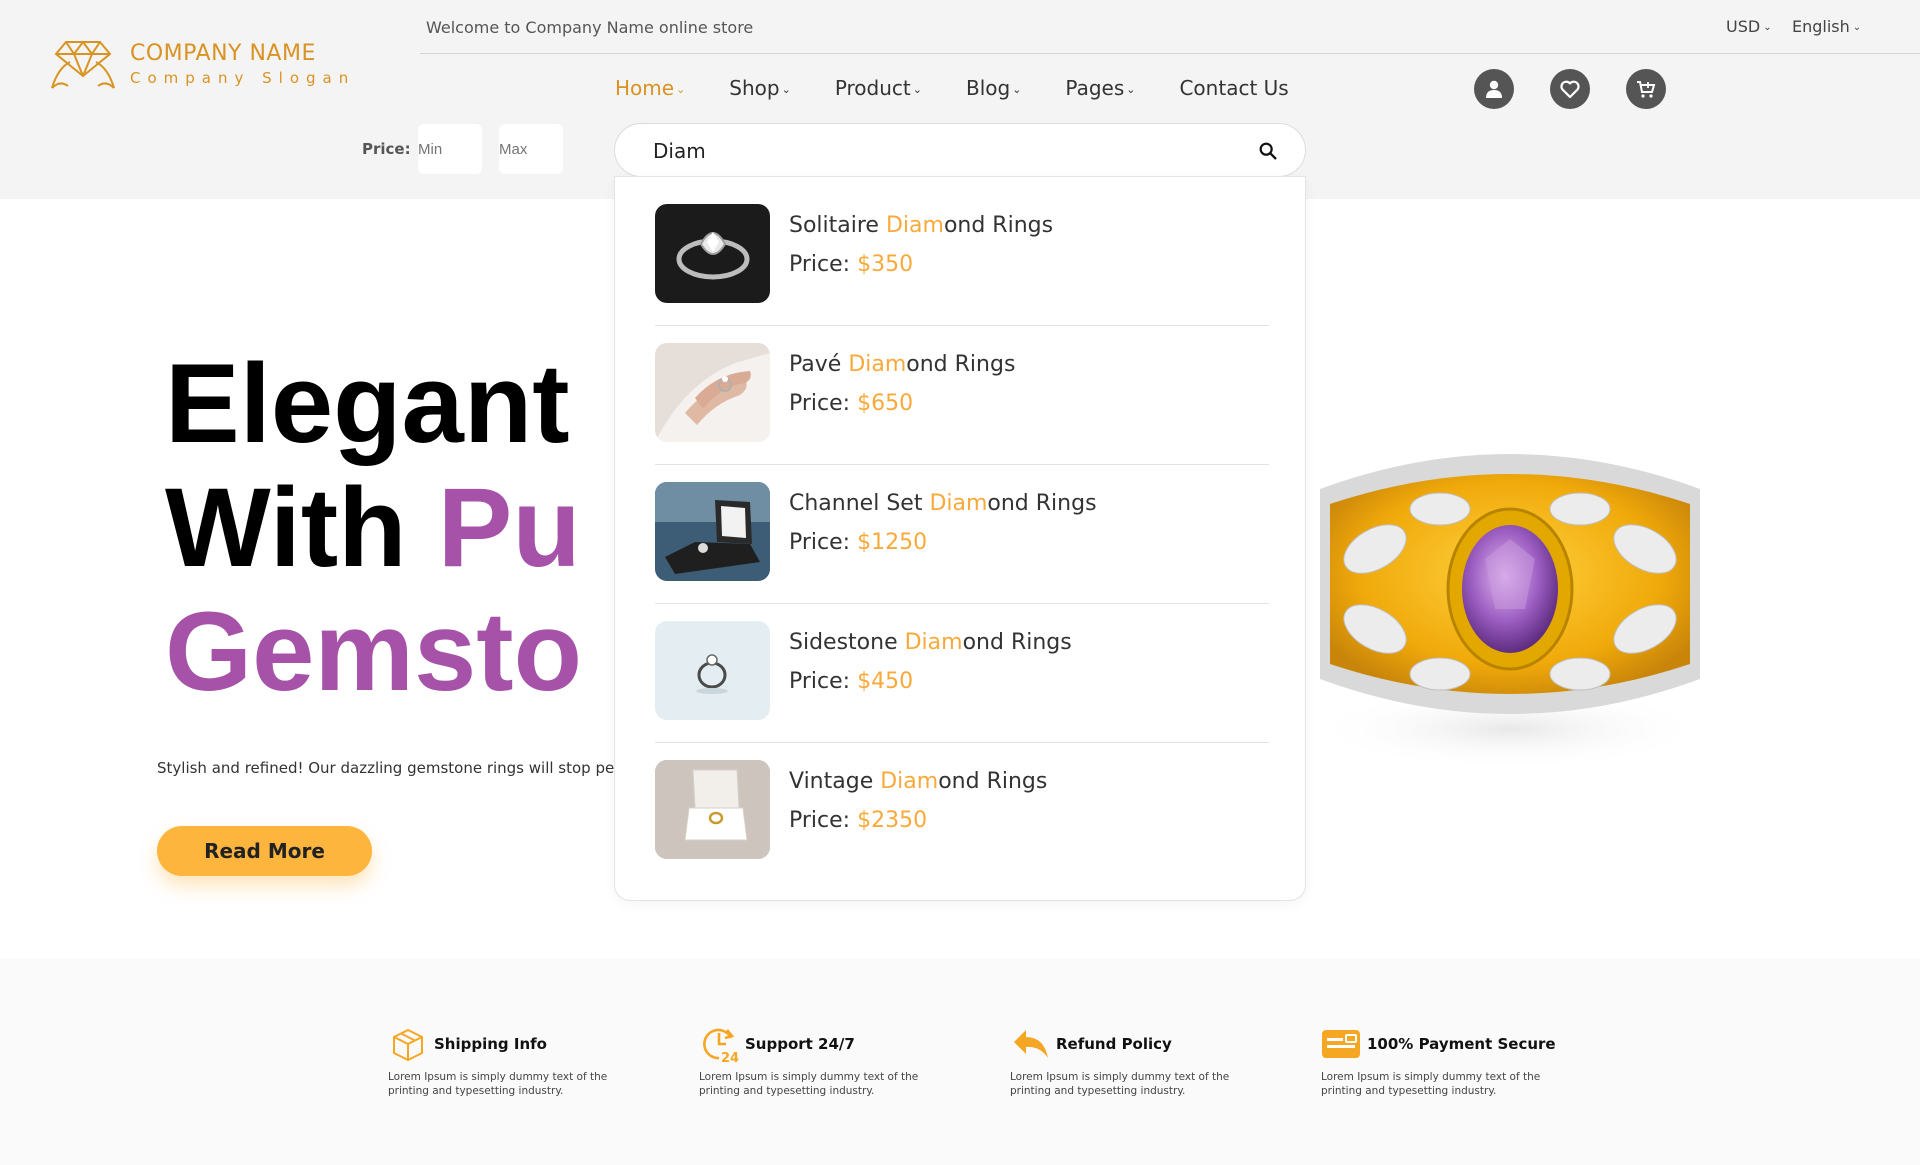 The image size is (1920, 1165). I want to click on nav-item-label: Home, so click(645, 88).